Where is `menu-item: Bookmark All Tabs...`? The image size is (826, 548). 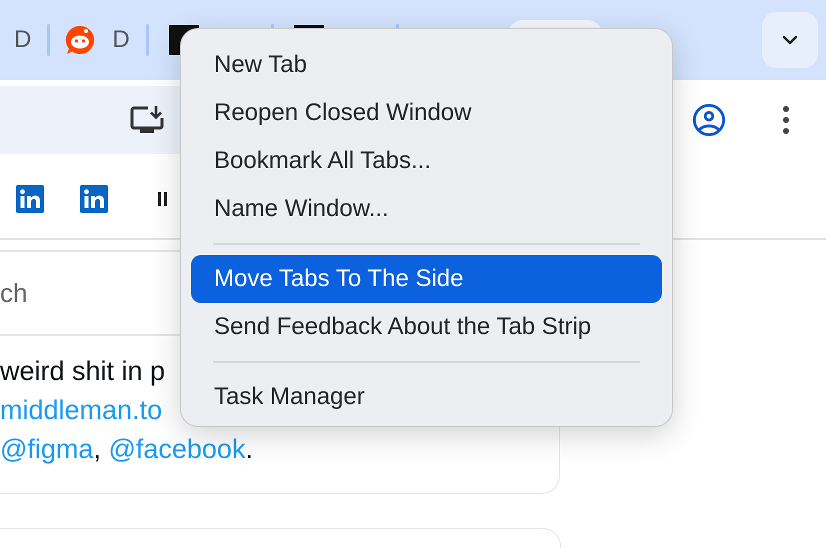 menu-item: Bookmark All Tabs... is located at coordinates (426, 161).